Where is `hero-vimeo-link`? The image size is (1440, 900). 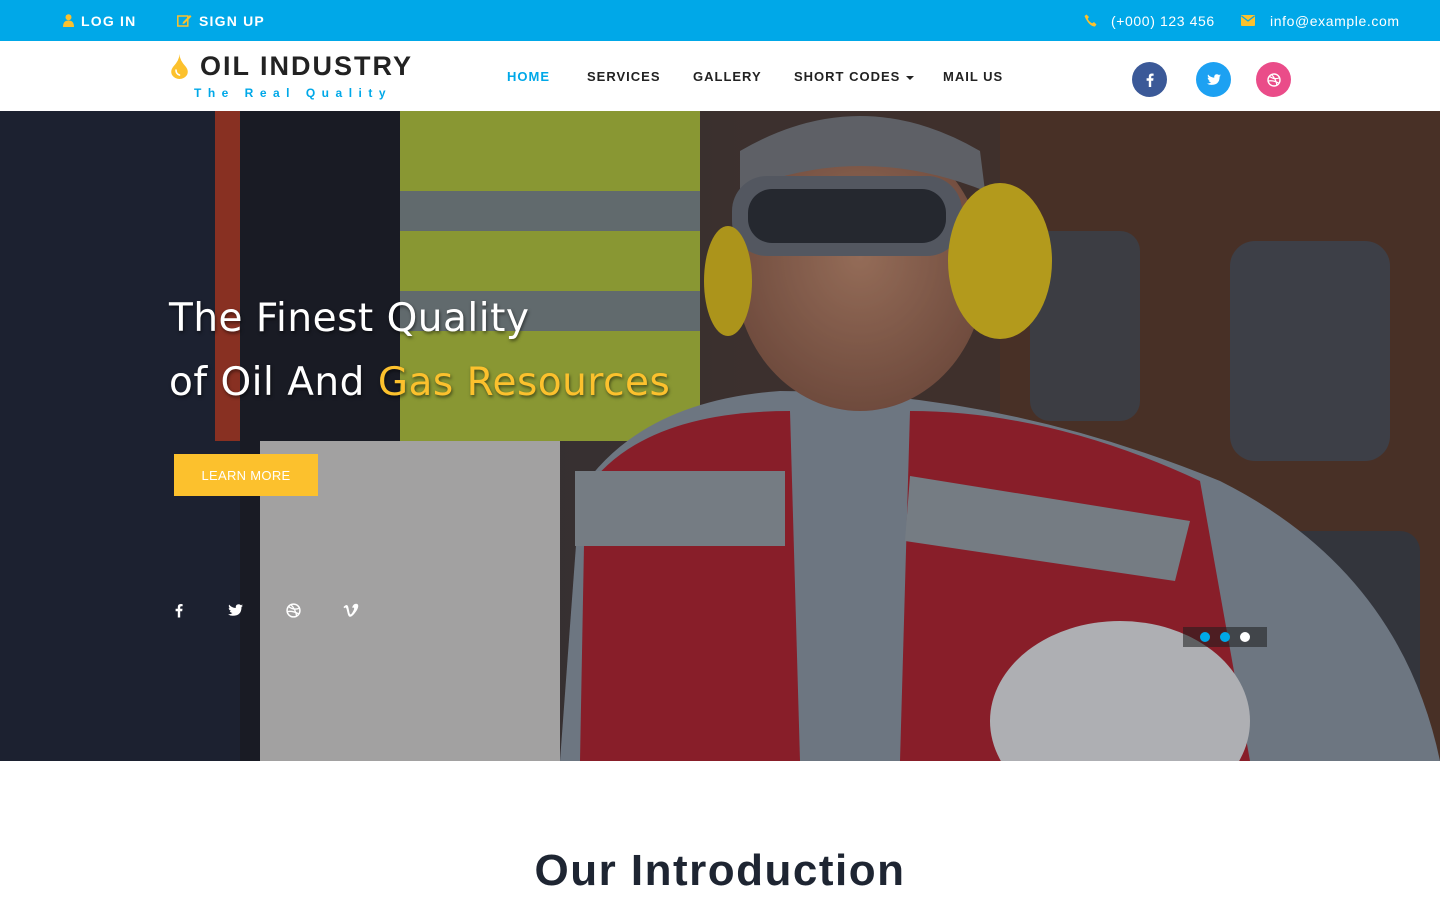 hero-vimeo-link is located at coordinates (351, 610).